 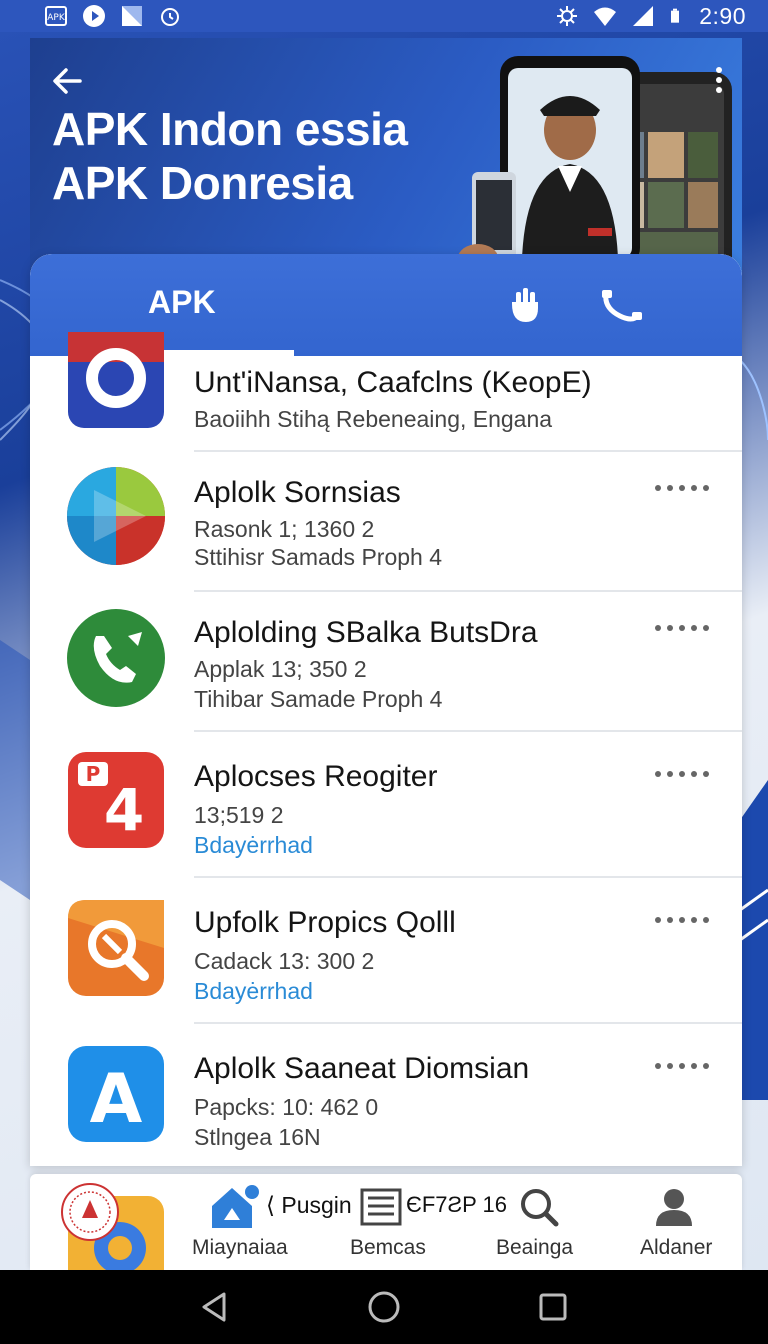 What do you see at coordinates (388, 1247) in the screenshot?
I see `nav-label: Bemcas` at bounding box center [388, 1247].